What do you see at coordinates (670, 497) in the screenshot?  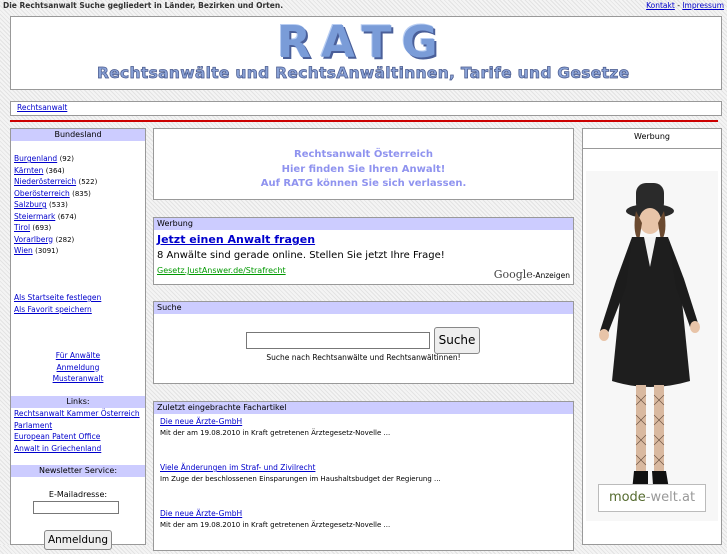 I see `banner-brand-b: -welt.at` at bounding box center [670, 497].